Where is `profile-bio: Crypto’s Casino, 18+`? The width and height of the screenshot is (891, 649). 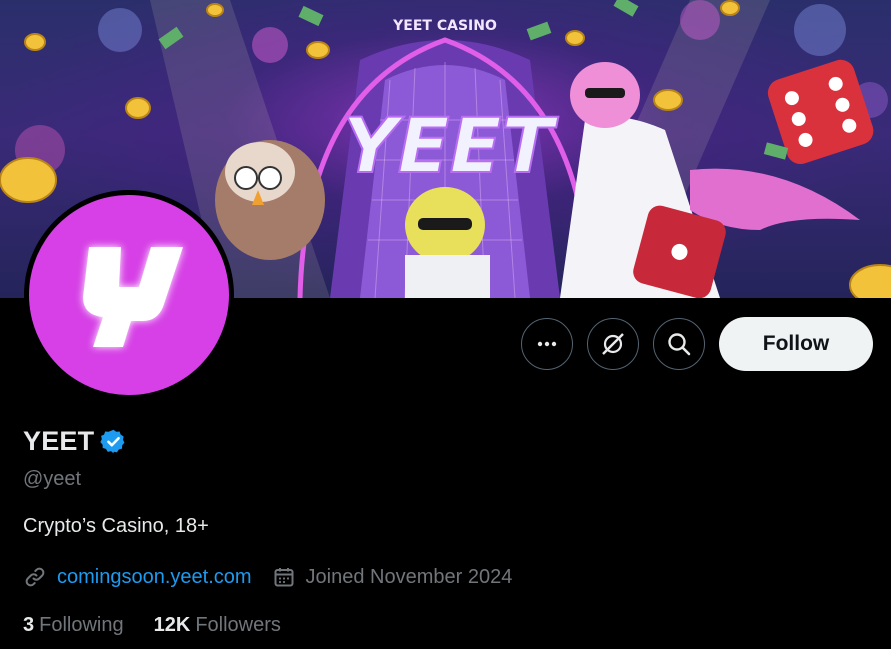
profile-bio: Crypto’s Casino, 18+ is located at coordinates (116, 526).